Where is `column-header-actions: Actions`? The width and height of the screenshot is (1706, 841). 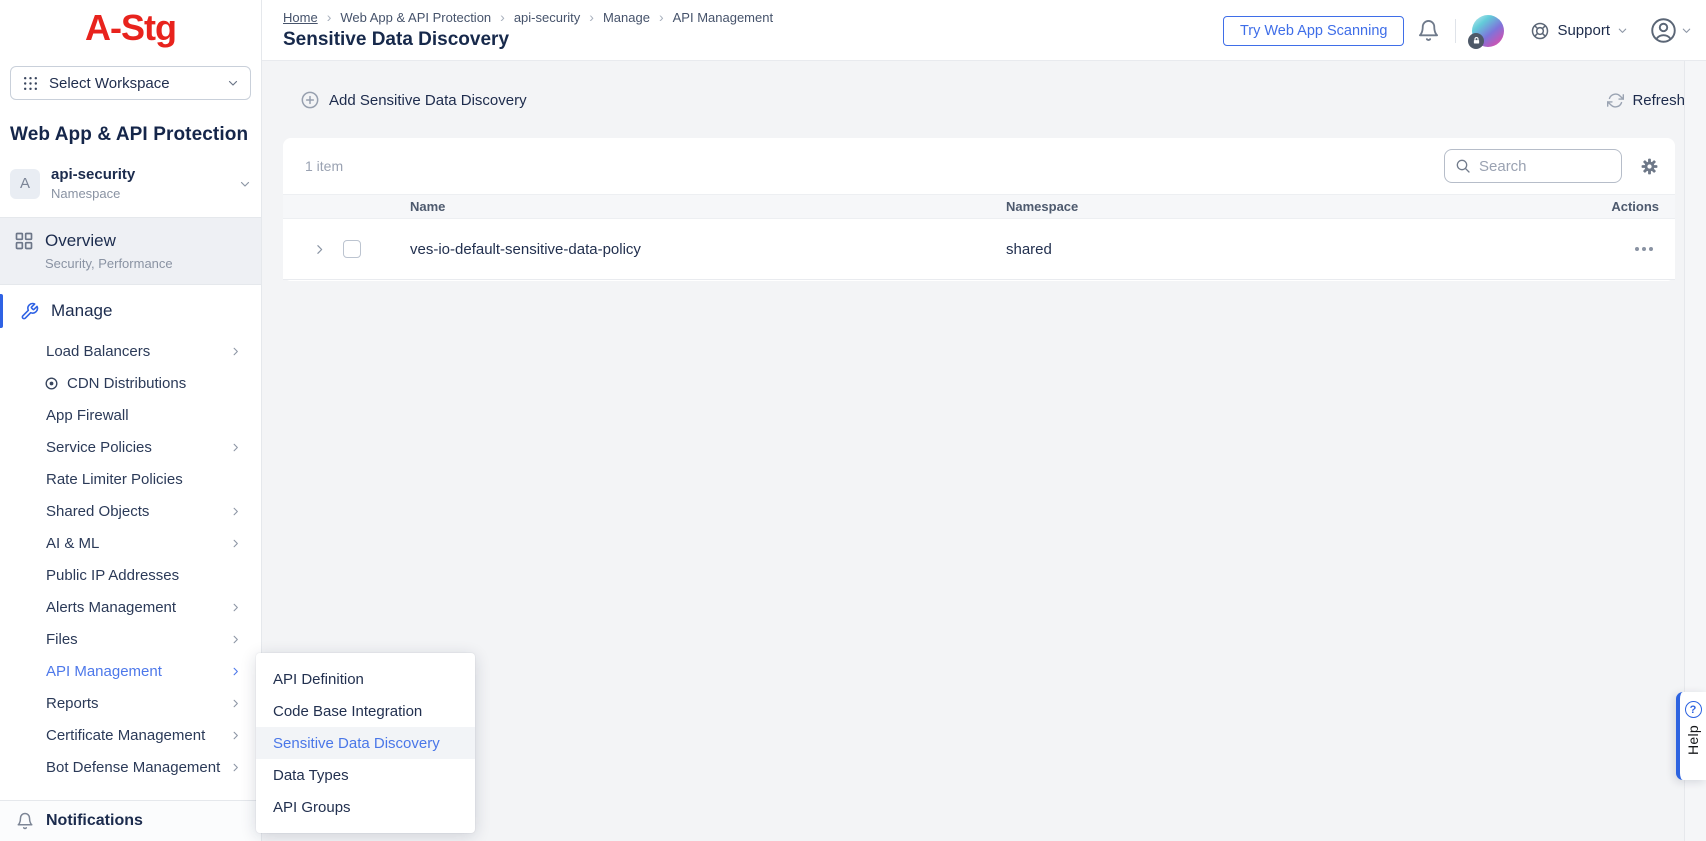 column-header-actions: Actions is located at coordinates (1635, 206).